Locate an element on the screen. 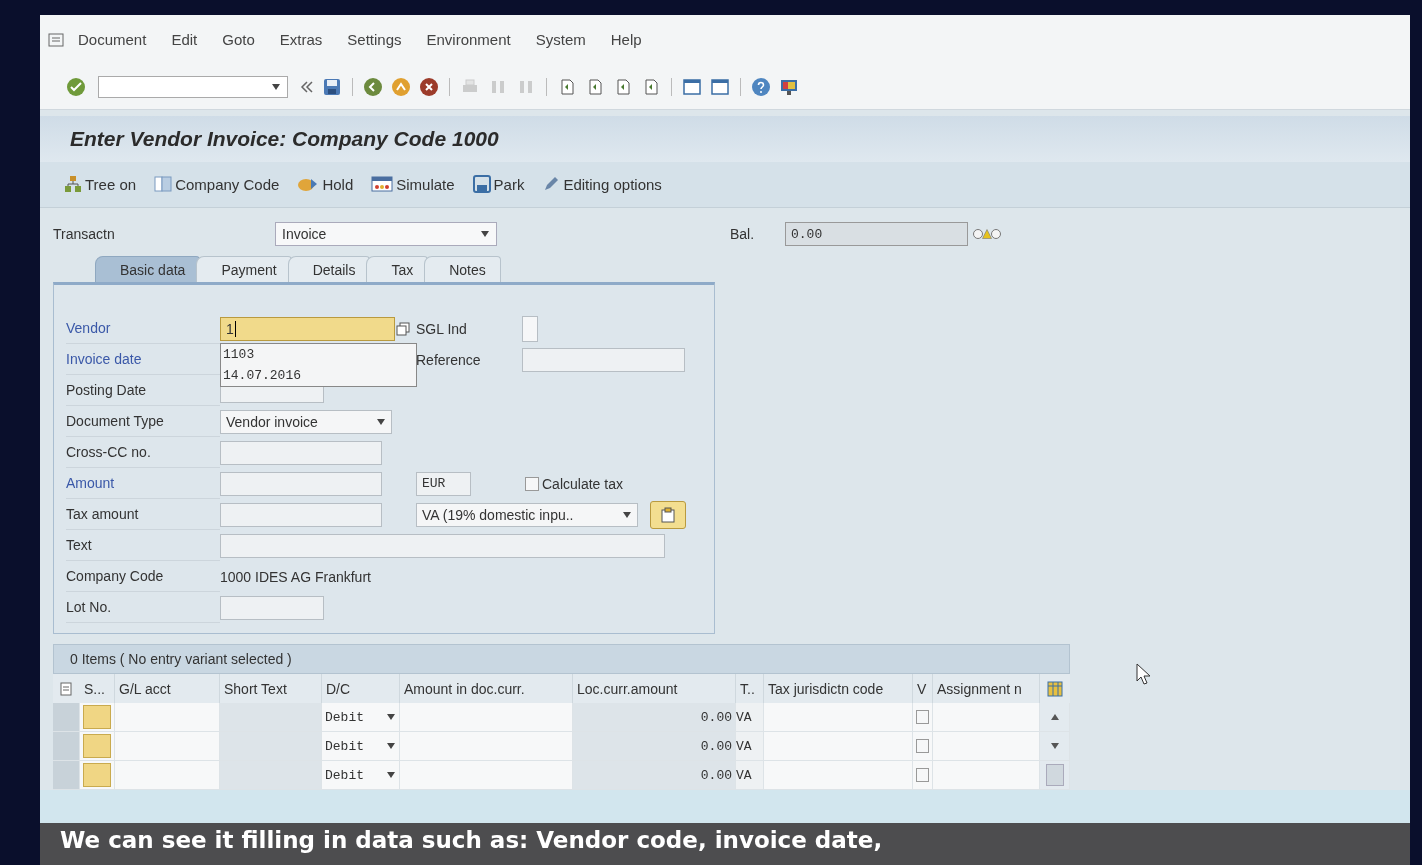  menu-icon is located at coordinates (56, 39).